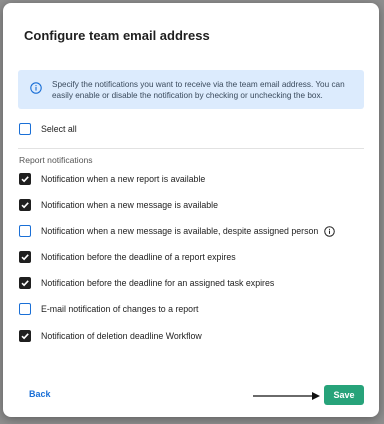 The image size is (384, 424). Describe the element at coordinates (344, 395) in the screenshot. I see `save-button: Save` at that location.